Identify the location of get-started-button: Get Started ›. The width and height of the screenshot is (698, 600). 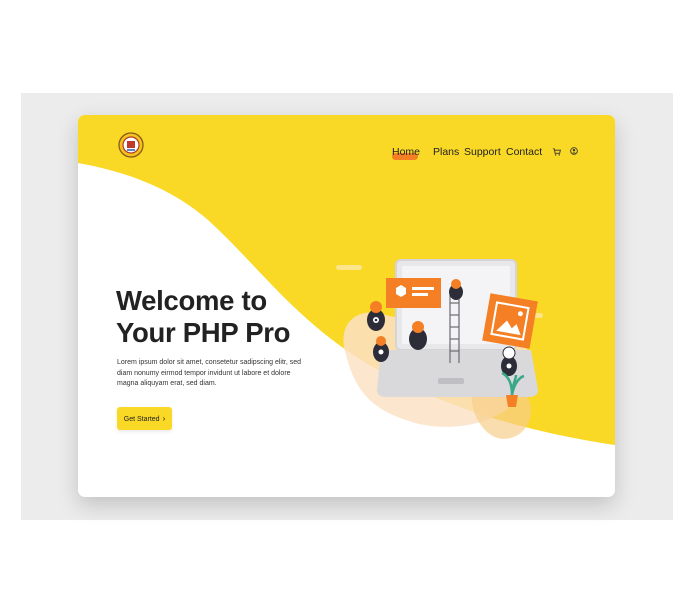
(144, 418).